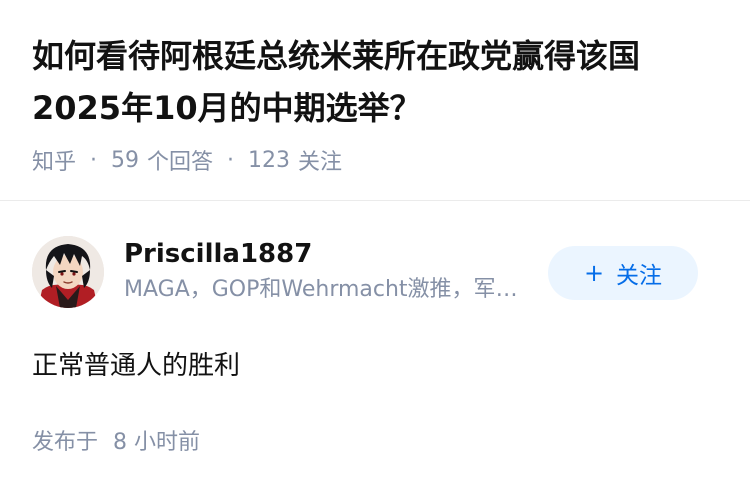 This screenshot has width=750, height=490. I want to click on answer-content: 正常普通人的胜利, so click(375, 366).